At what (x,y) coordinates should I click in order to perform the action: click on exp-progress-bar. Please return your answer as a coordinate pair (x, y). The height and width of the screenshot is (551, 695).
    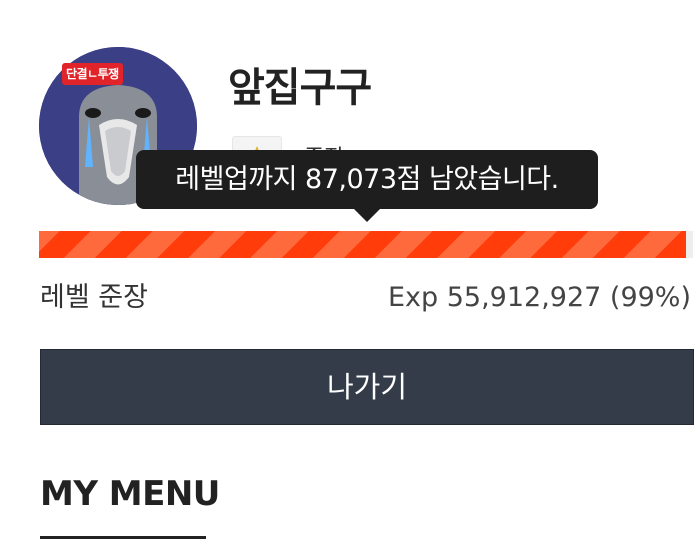
    Looking at the image, I should click on (366, 244).